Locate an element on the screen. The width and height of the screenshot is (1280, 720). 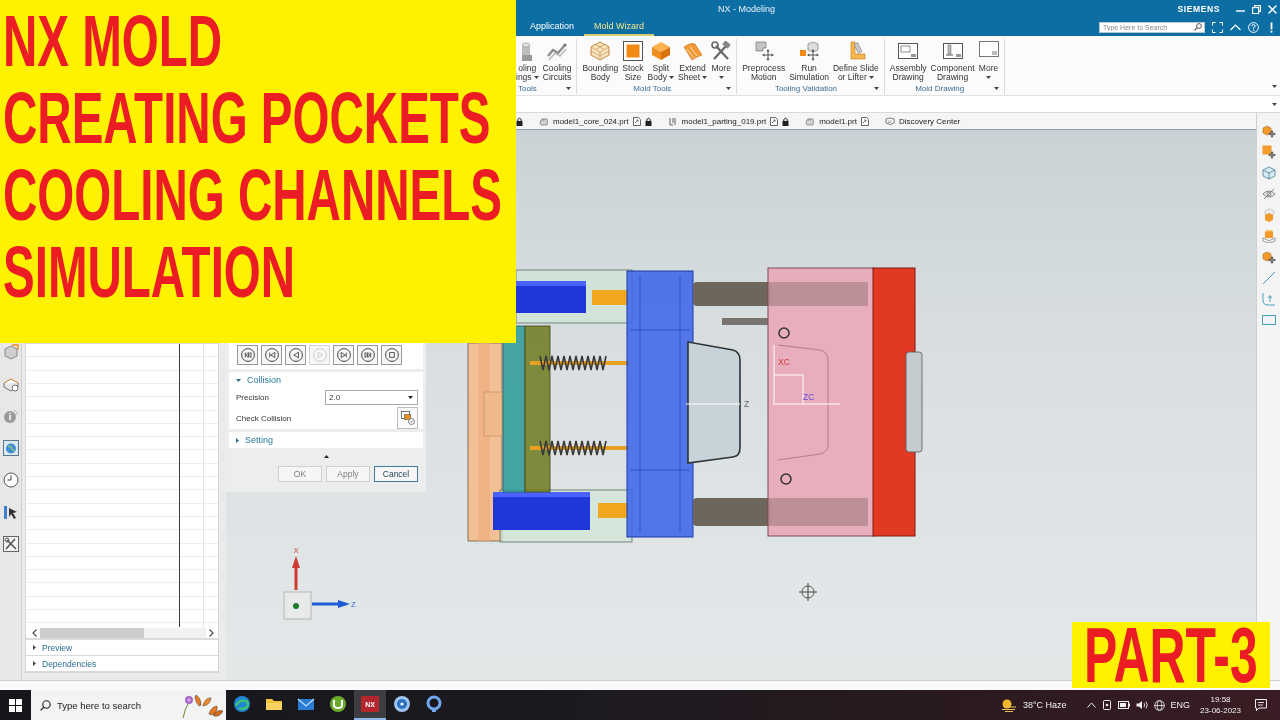
line-icon is located at coordinates (1268, 278).